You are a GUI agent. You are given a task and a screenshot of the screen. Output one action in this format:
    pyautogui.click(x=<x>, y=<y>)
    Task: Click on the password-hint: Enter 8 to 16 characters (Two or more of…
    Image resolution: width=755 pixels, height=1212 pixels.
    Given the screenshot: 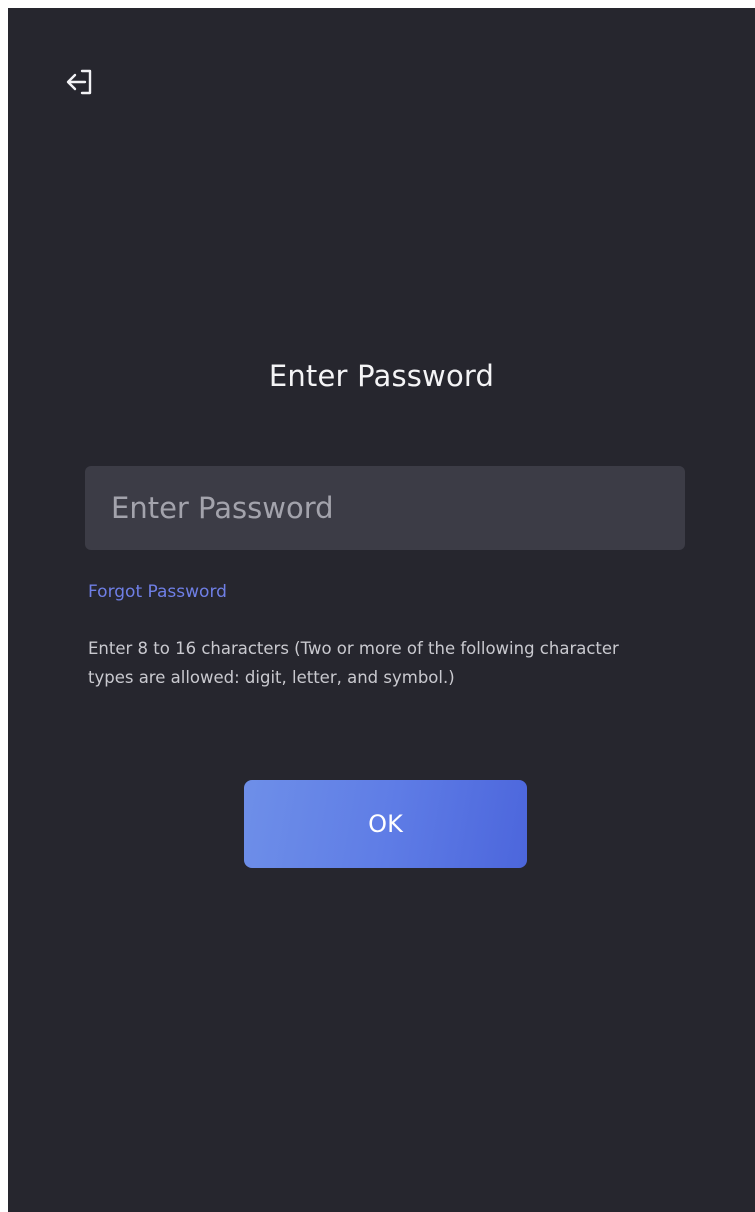 What is the action you would take?
    pyautogui.click(x=353, y=663)
    